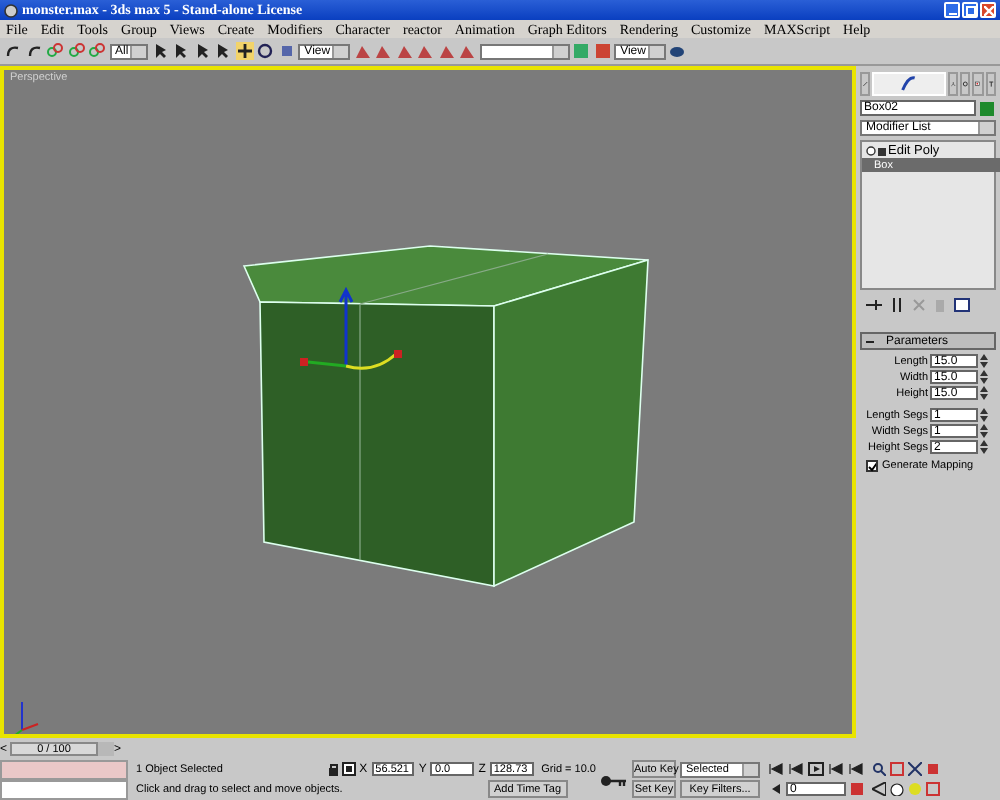 The image size is (1000, 800). Describe the element at coordinates (816, 769) in the screenshot. I see `play-icon` at that location.